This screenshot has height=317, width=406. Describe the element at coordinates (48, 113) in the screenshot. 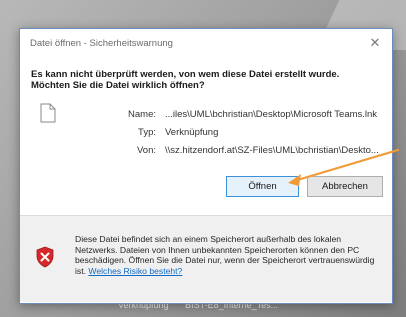

I see `file-icon` at that location.